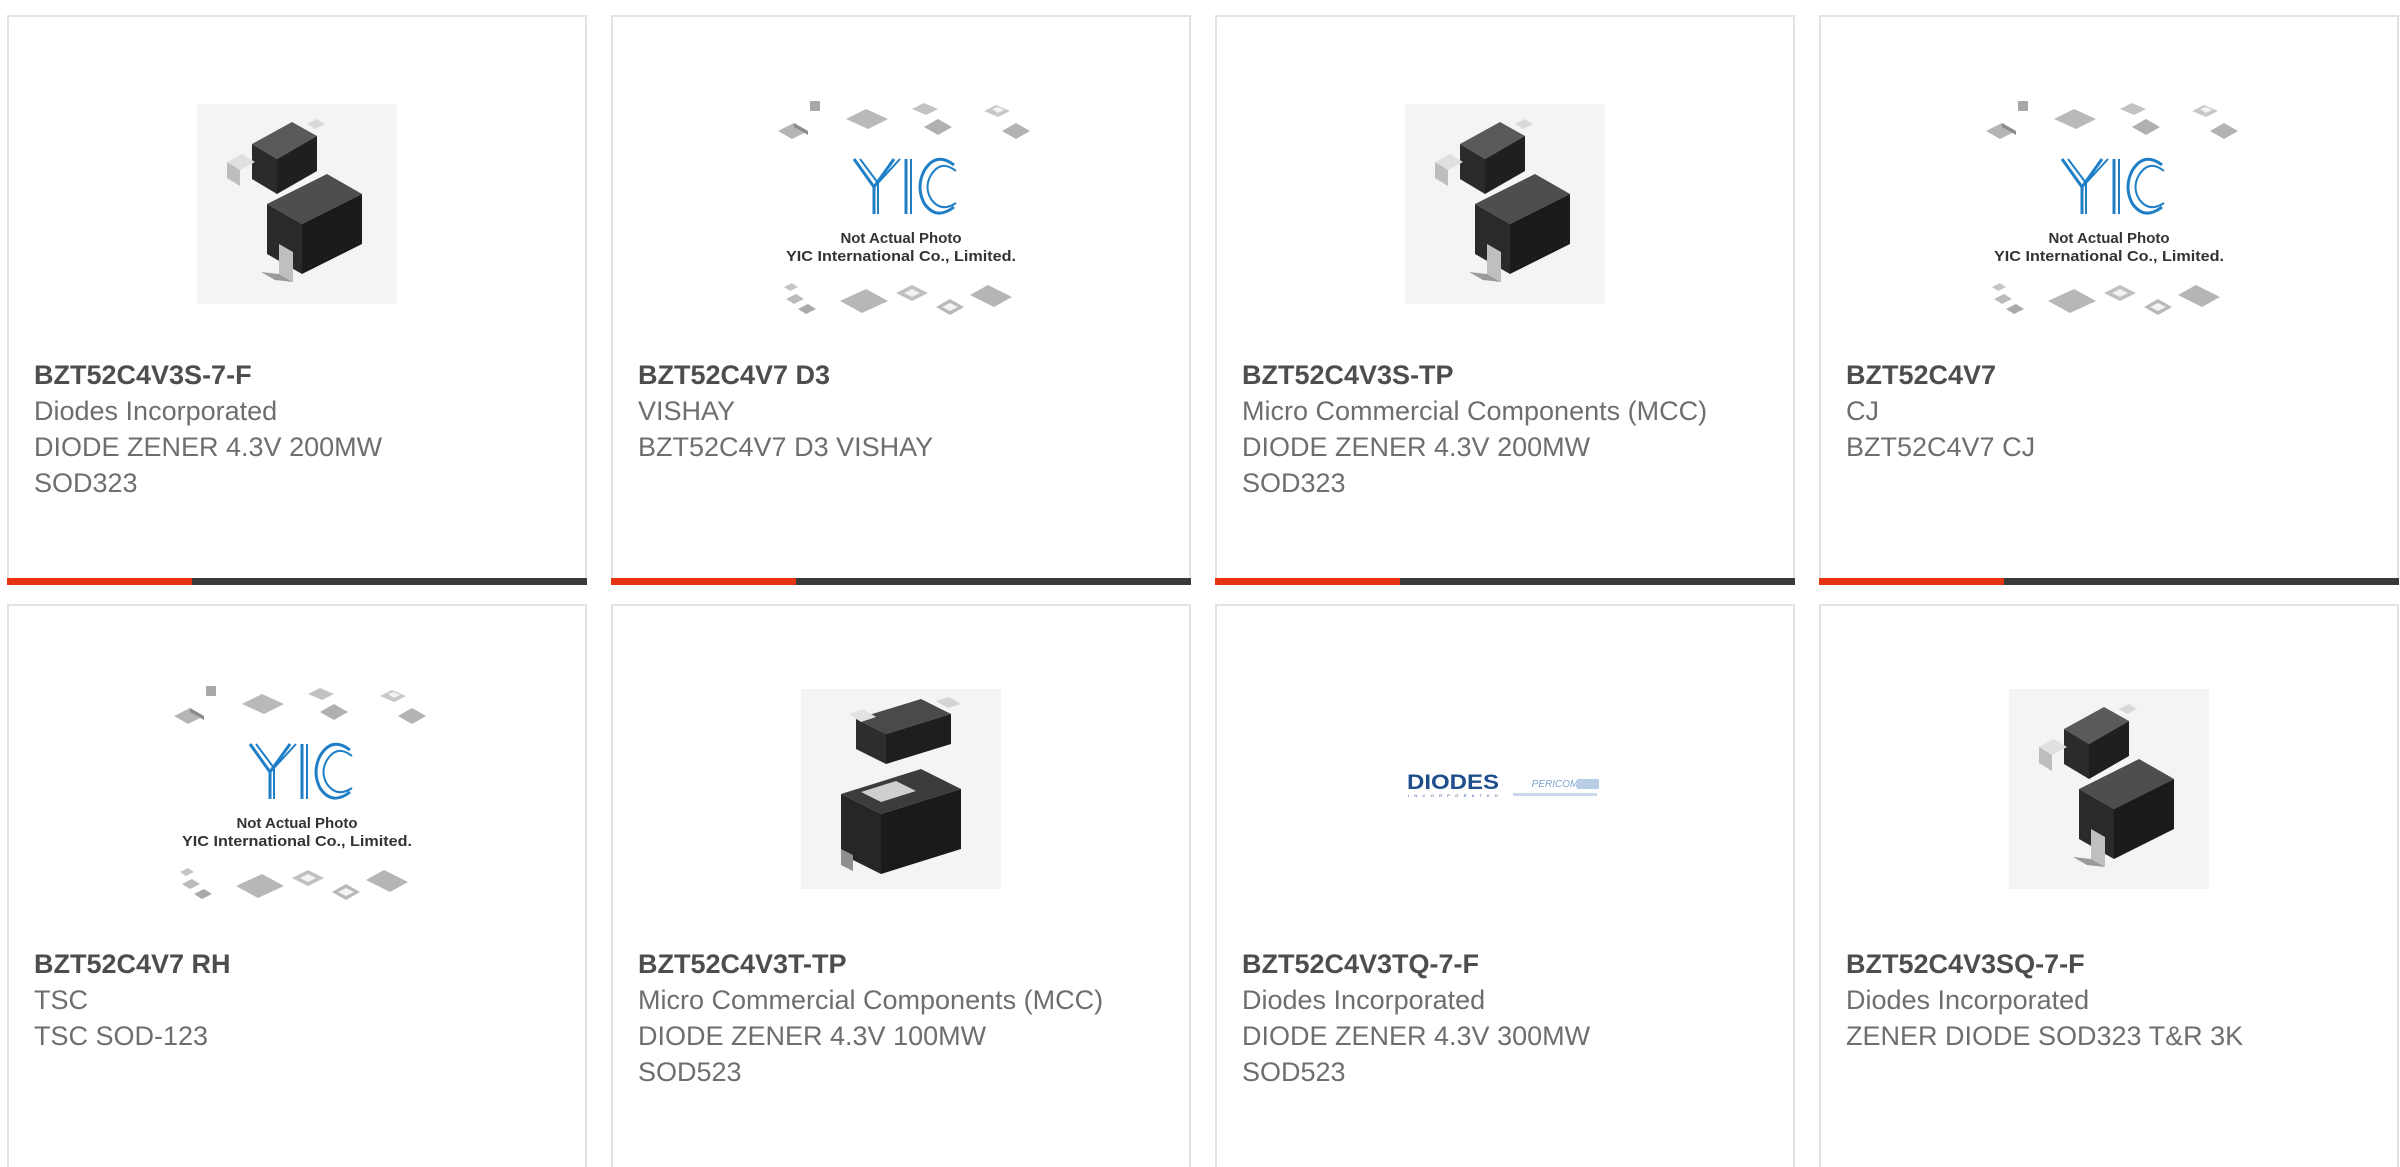 The image size is (2400, 1167). What do you see at coordinates (2045, 1036) in the screenshot?
I see `description: ZENER DIODE SOD323 T&R 3K` at bounding box center [2045, 1036].